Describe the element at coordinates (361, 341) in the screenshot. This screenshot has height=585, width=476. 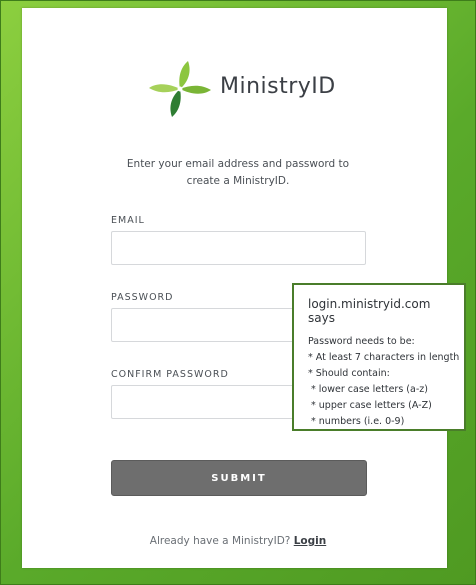
I see `dialog-line: Password needs to be:` at that location.